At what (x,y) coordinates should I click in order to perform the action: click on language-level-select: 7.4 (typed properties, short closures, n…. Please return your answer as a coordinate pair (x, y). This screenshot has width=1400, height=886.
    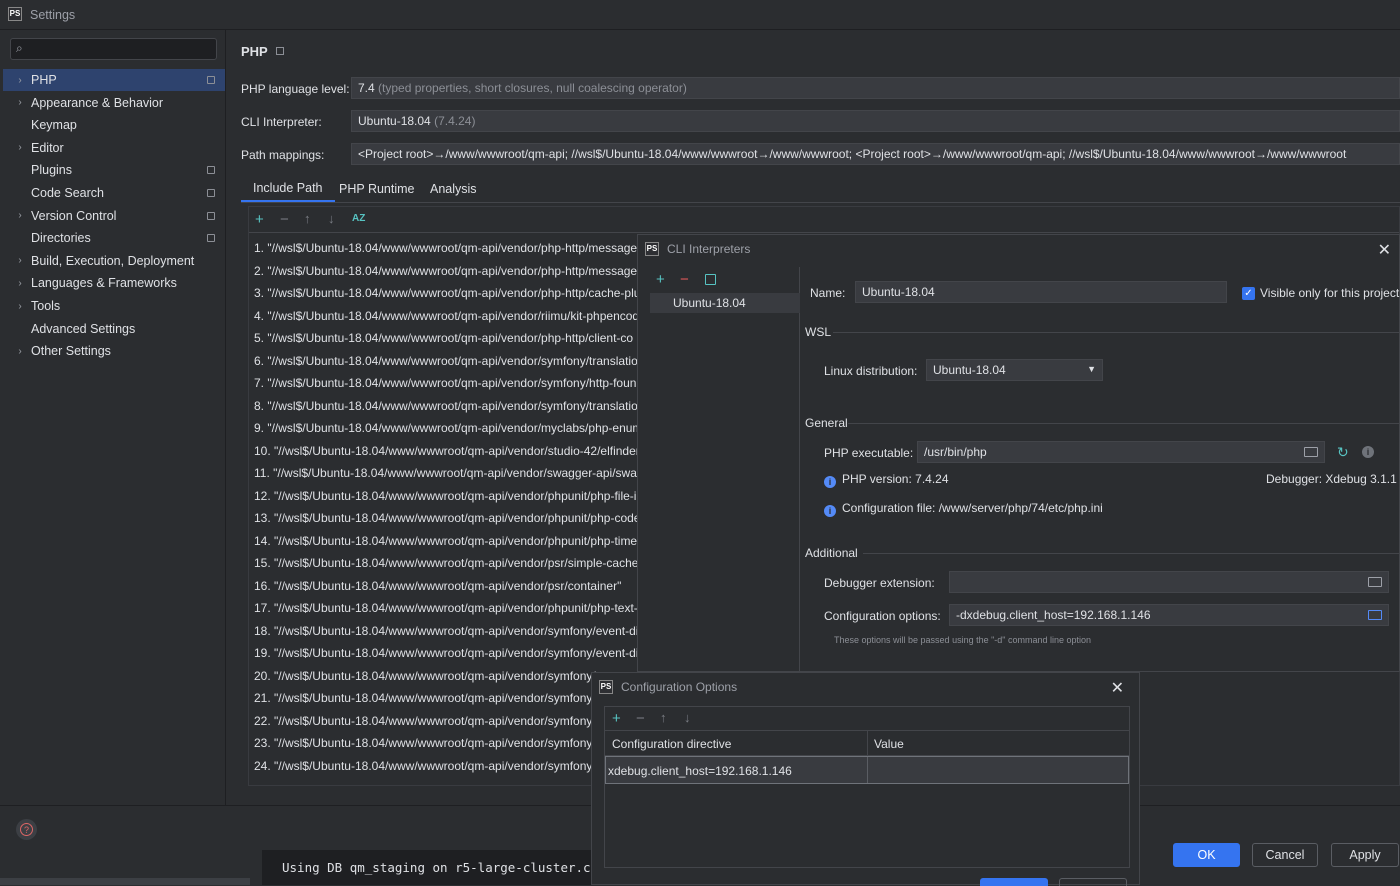
    Looking at the image, I should click on (875, 88).